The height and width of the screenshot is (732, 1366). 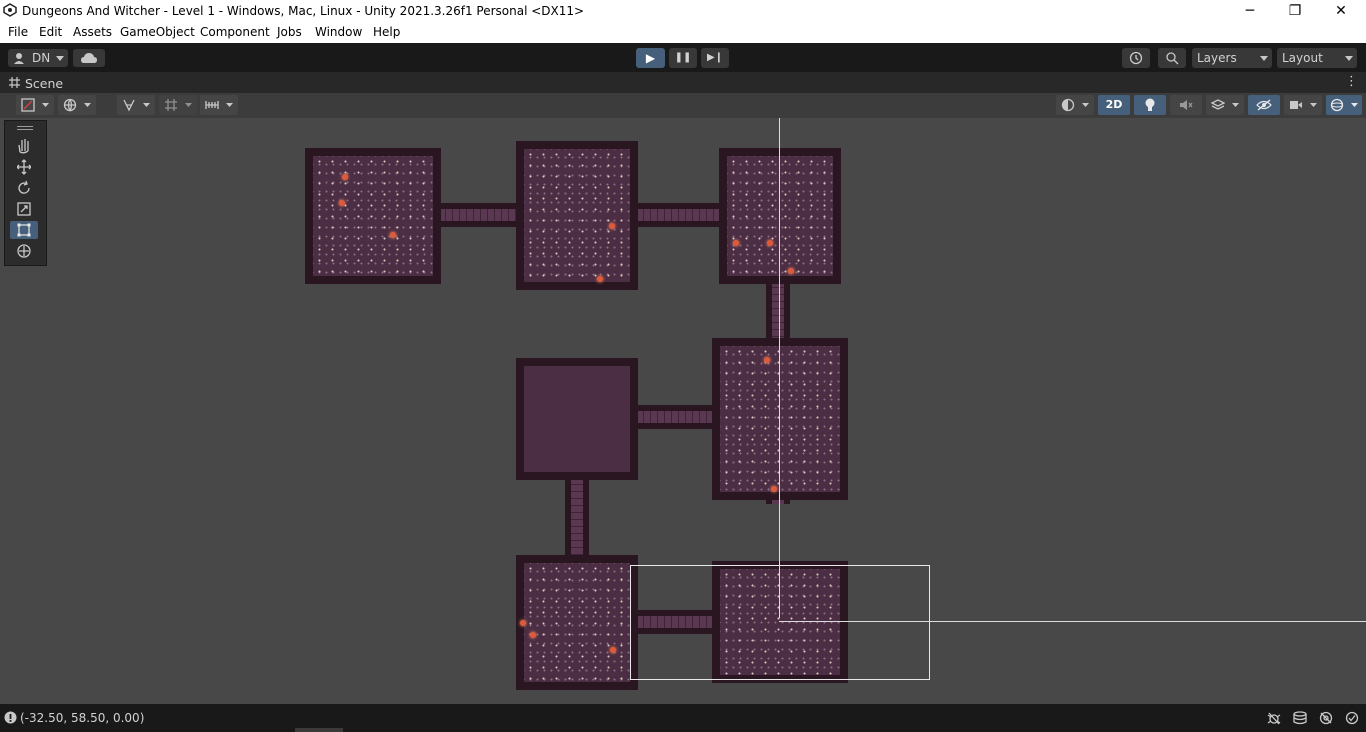 What do you see at coordinates (1274, 718) in the screenshot?
I see `bug-icon` at bounding box center [1274, 718].